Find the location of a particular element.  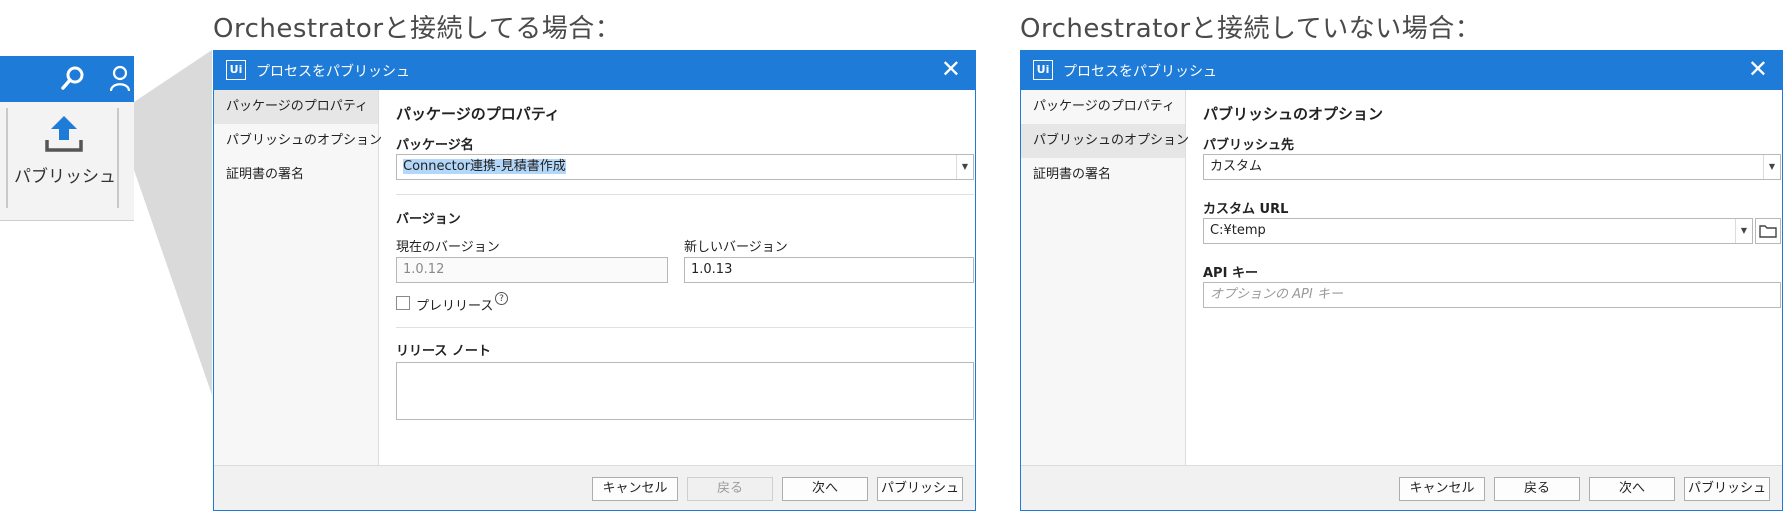

new-version-label: 新しいバージョン is located at coordinates (736, 247).